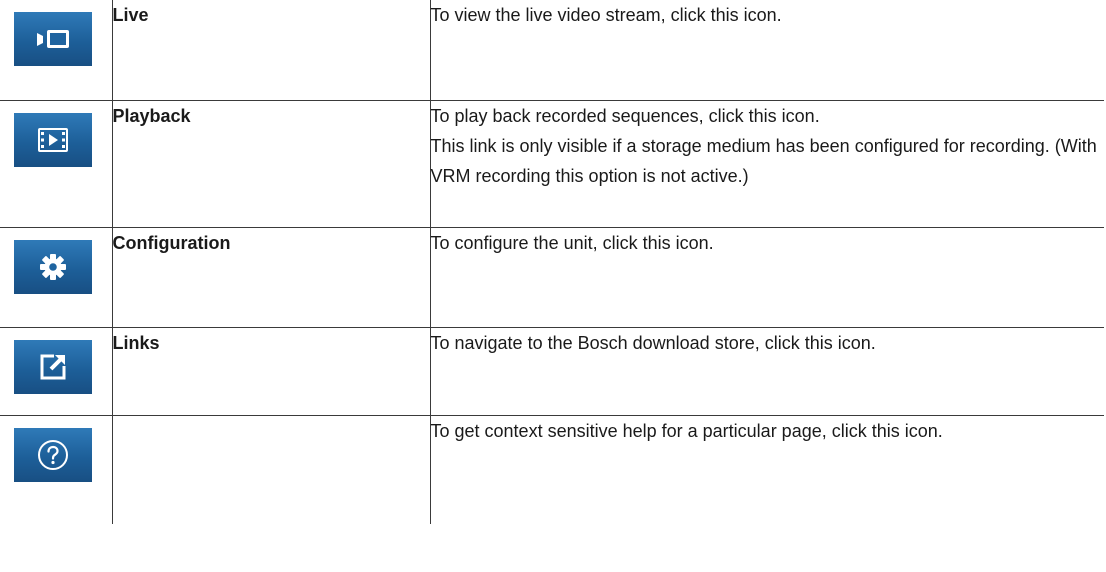 Image resolution: width=1106 pixels, height=572 pixels. Describe the element at coordinates (271, 469) in the screenshot. I see `row-name` at that location.